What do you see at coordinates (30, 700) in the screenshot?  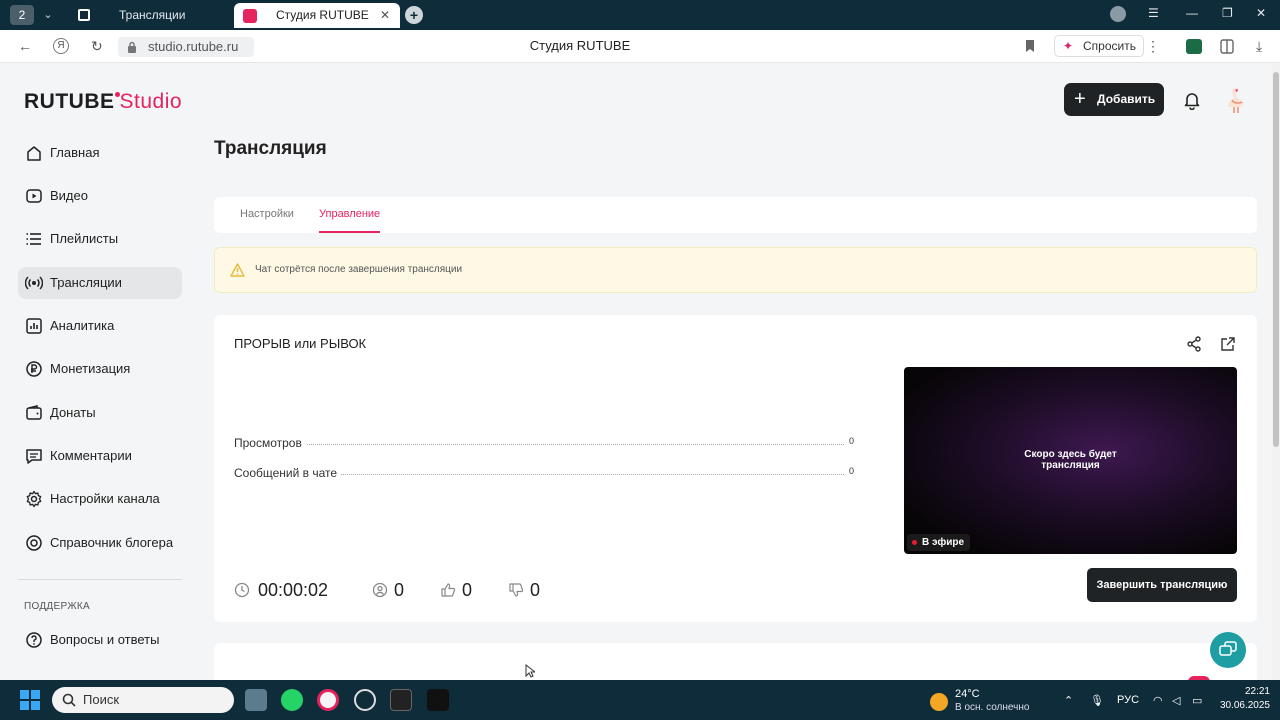 I see `windows-start-icon` at bounding box center [30, 700].